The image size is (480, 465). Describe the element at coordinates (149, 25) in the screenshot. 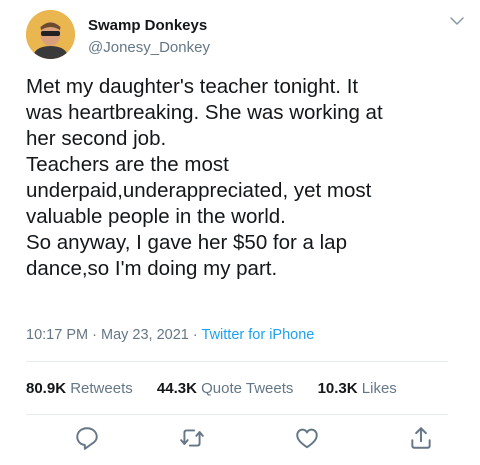

I see `display-name: Swamp Donkeys` at that location.